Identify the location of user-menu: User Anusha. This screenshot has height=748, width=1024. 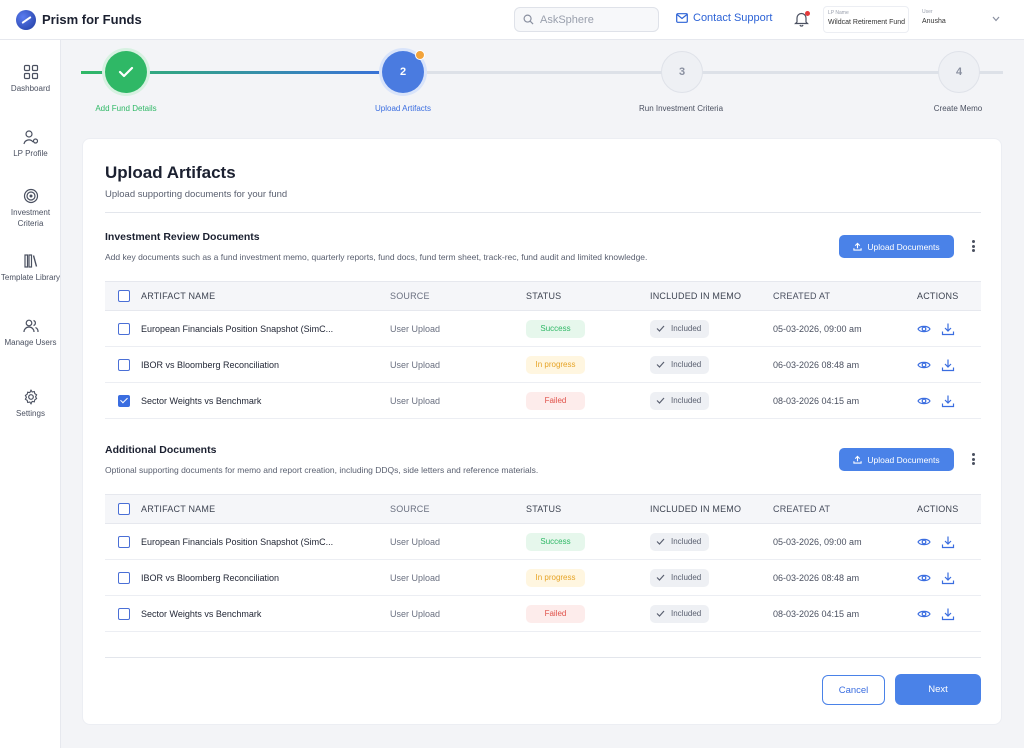
(961, 19).